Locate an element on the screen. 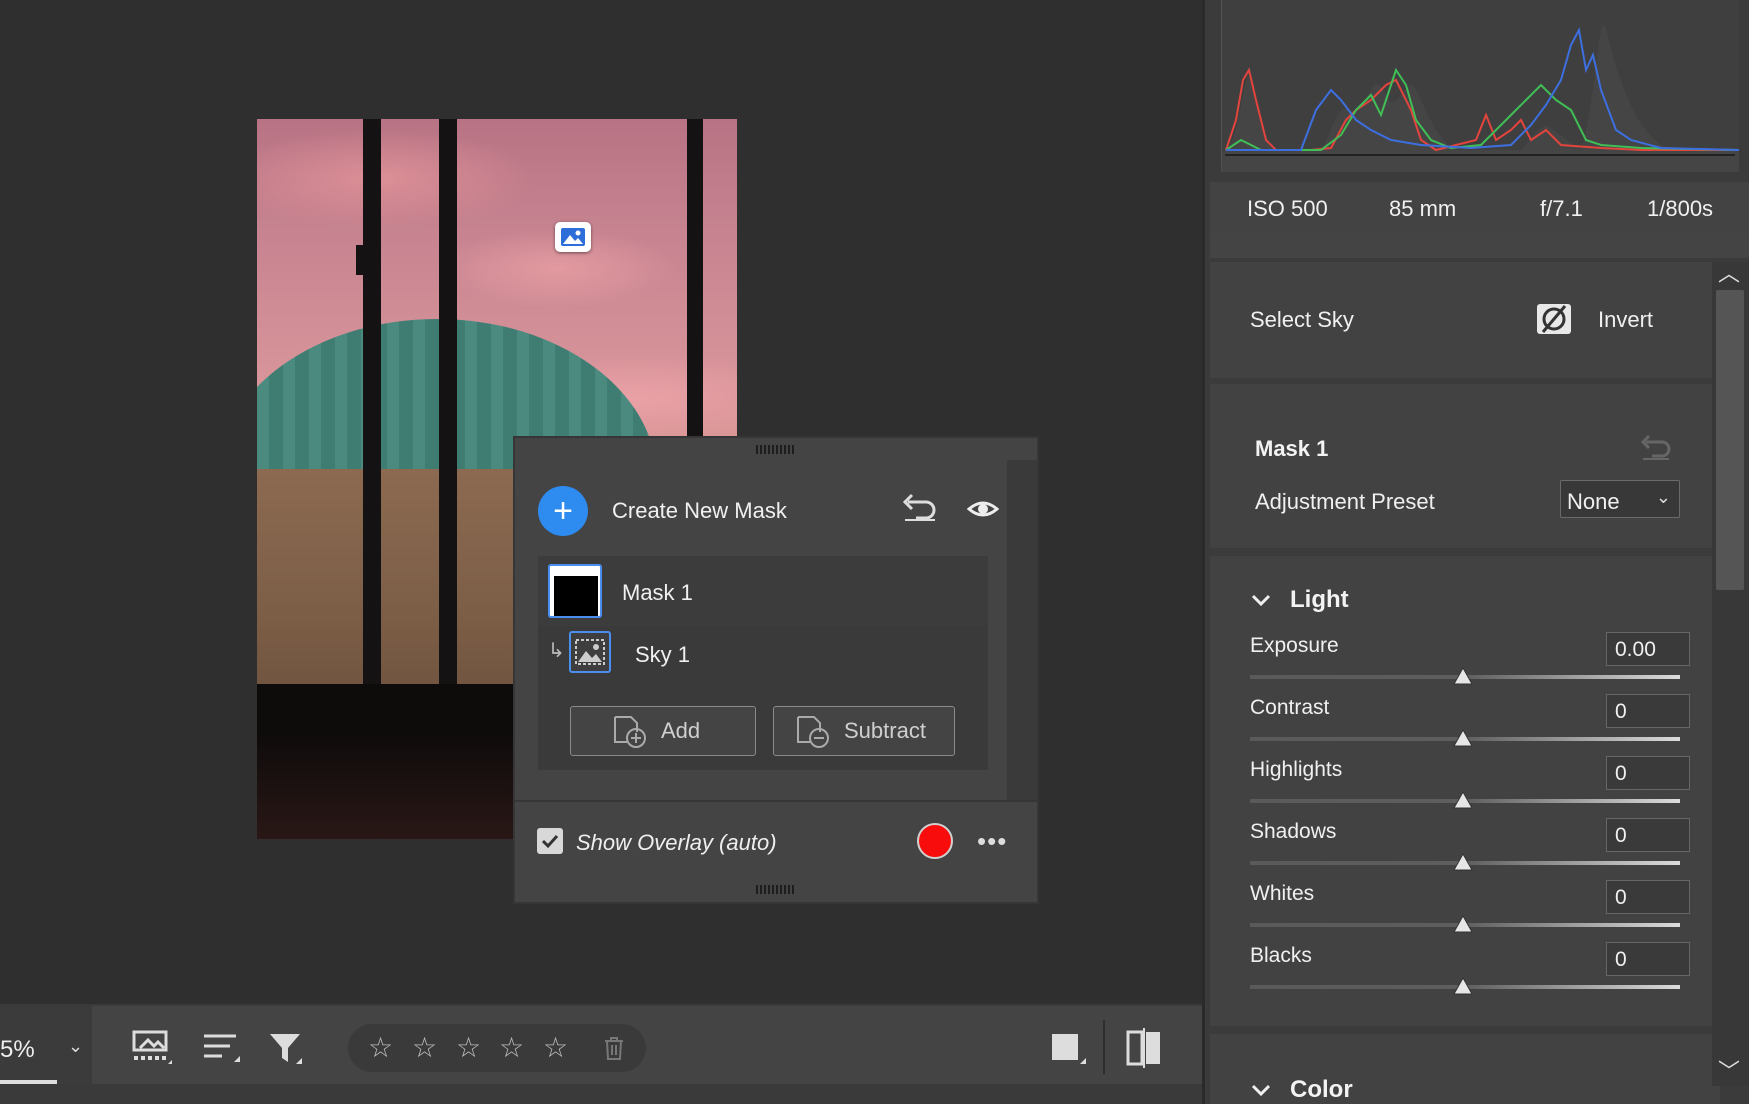 This screenshot has height=1104, width=1749. color-title: Color is located at coordinates (1321, 1089).